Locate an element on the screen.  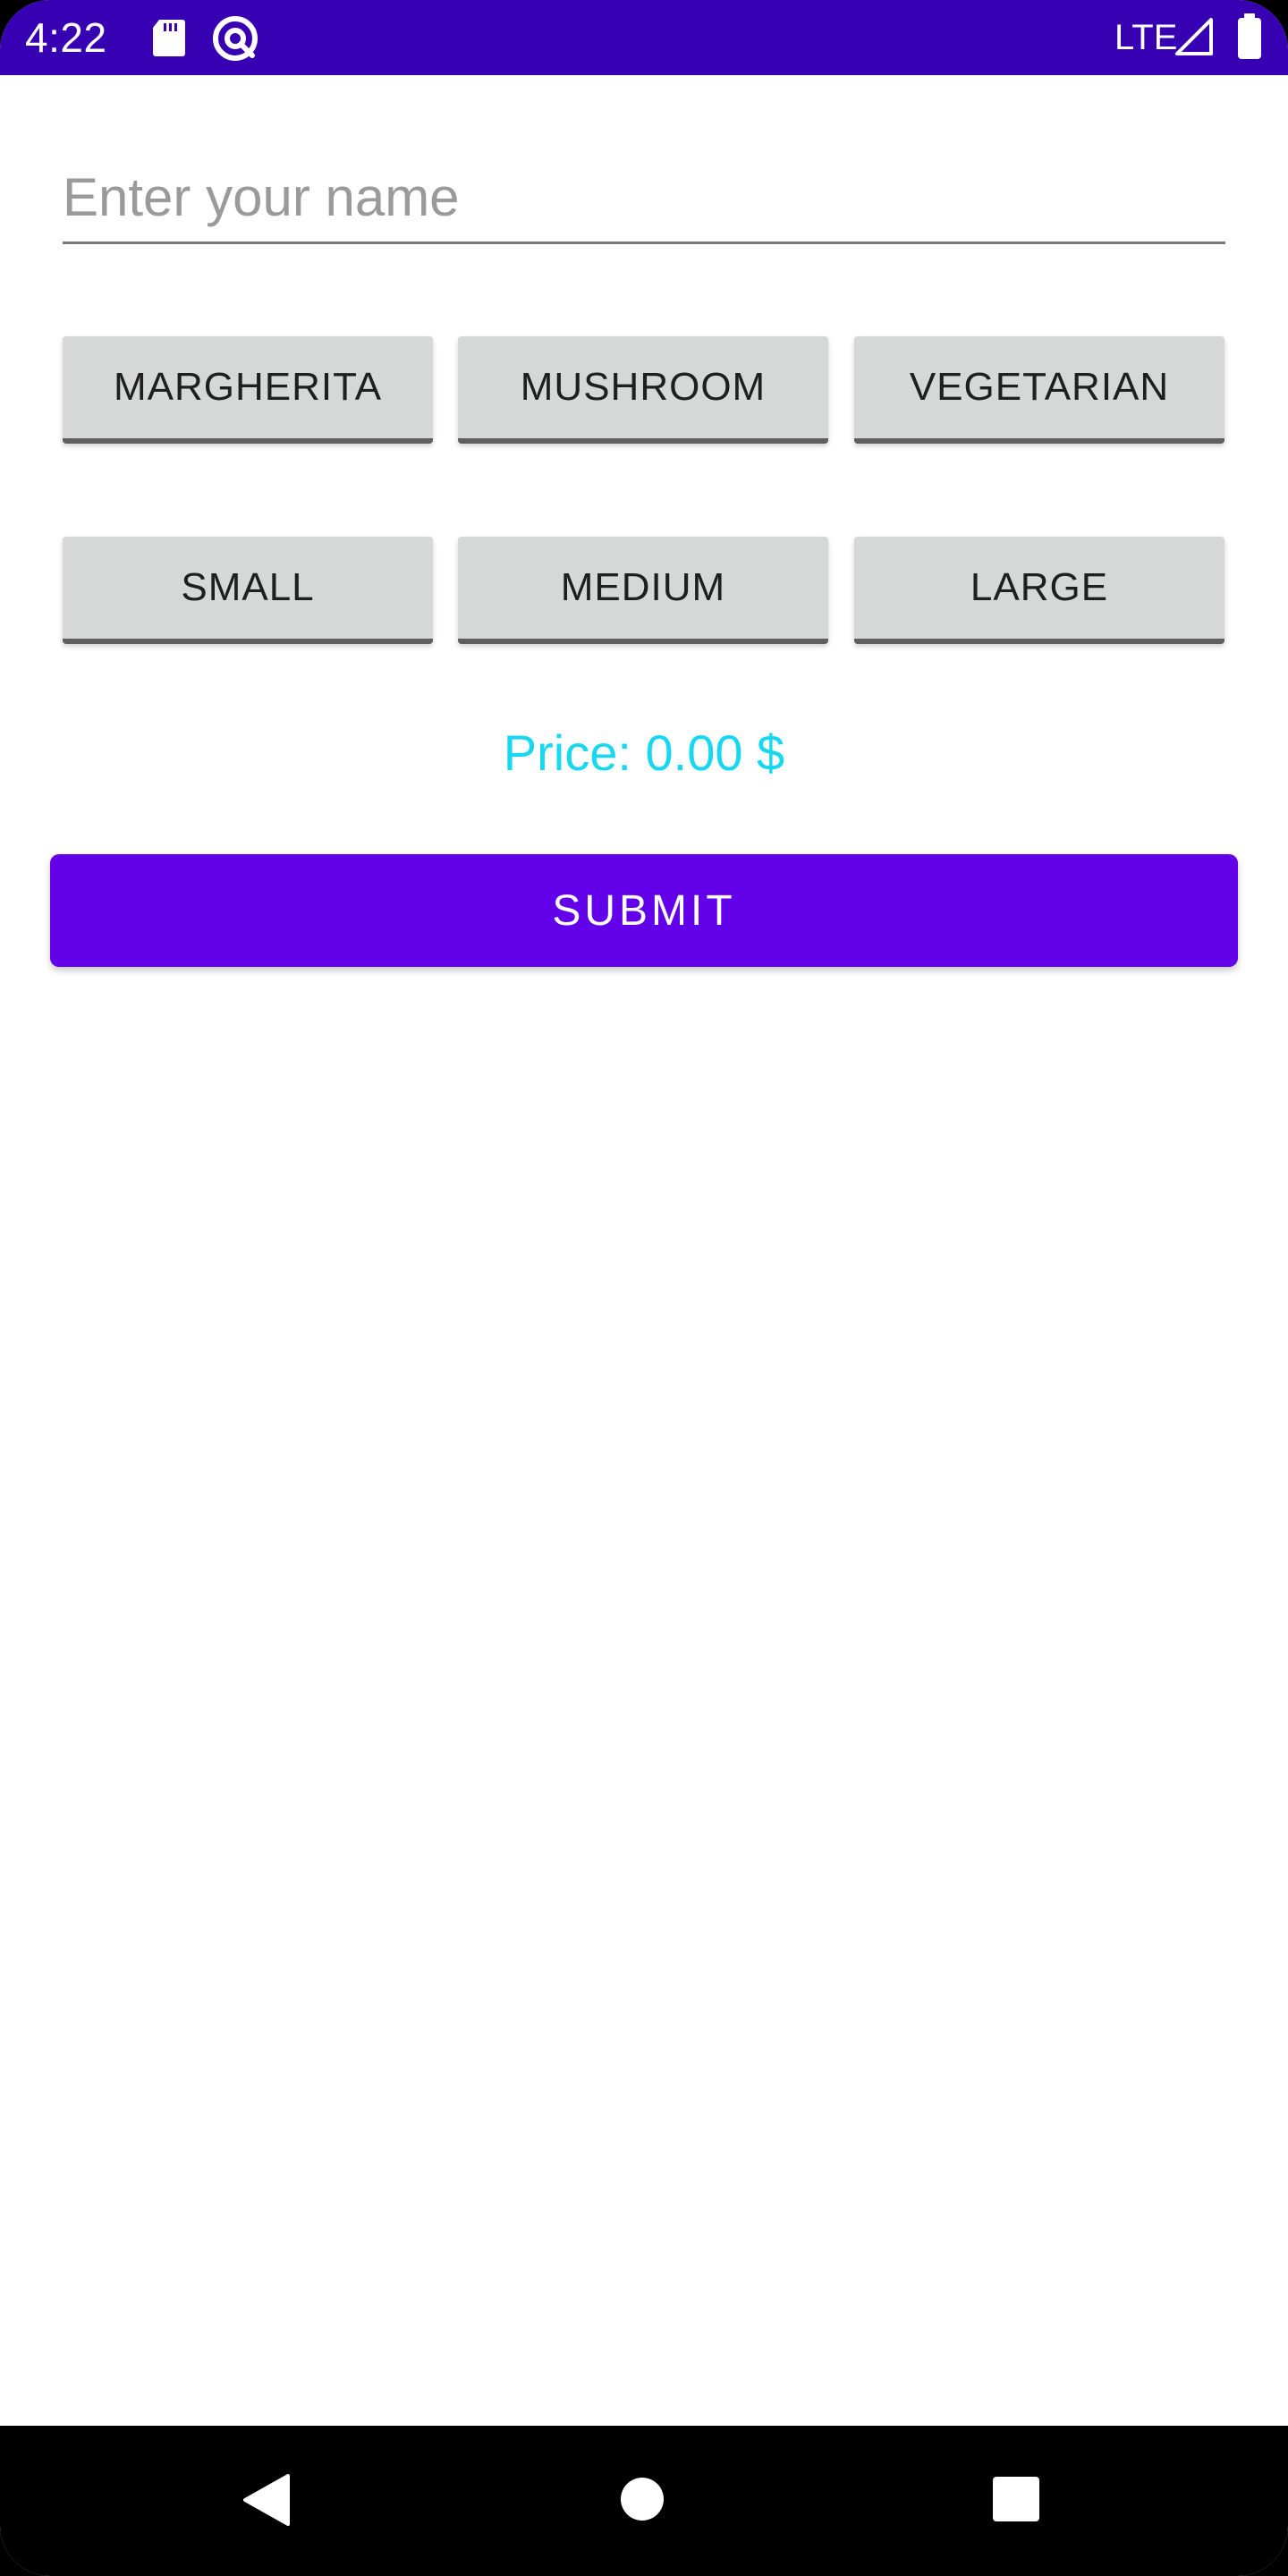
margherita-button: MARGHERITA is located at coordinates (248, 390).